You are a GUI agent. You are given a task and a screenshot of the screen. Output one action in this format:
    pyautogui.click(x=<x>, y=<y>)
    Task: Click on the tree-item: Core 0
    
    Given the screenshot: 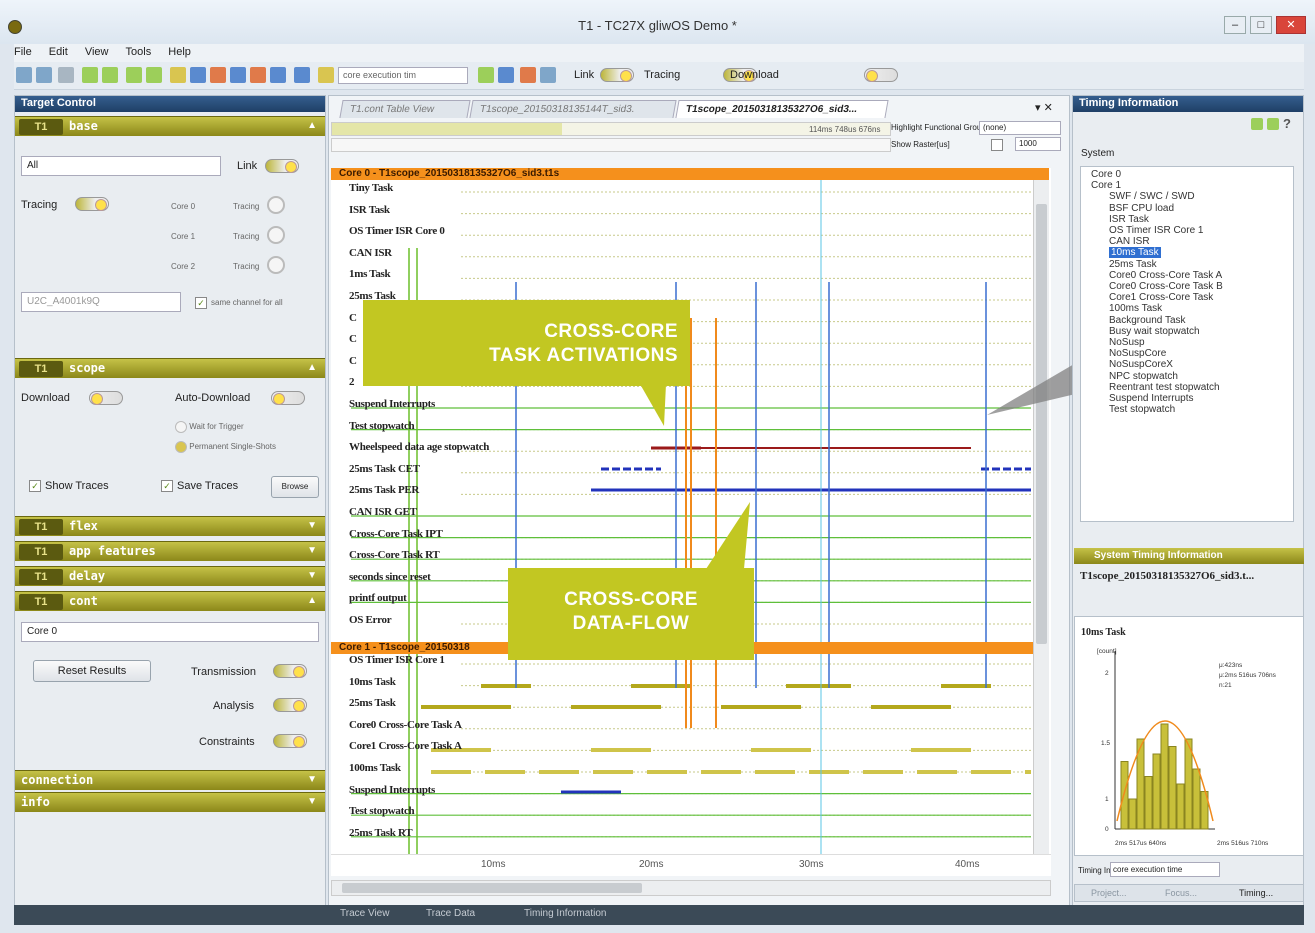 What is the action you would take?
    pyautogui.click(x=1106, y=174)
    